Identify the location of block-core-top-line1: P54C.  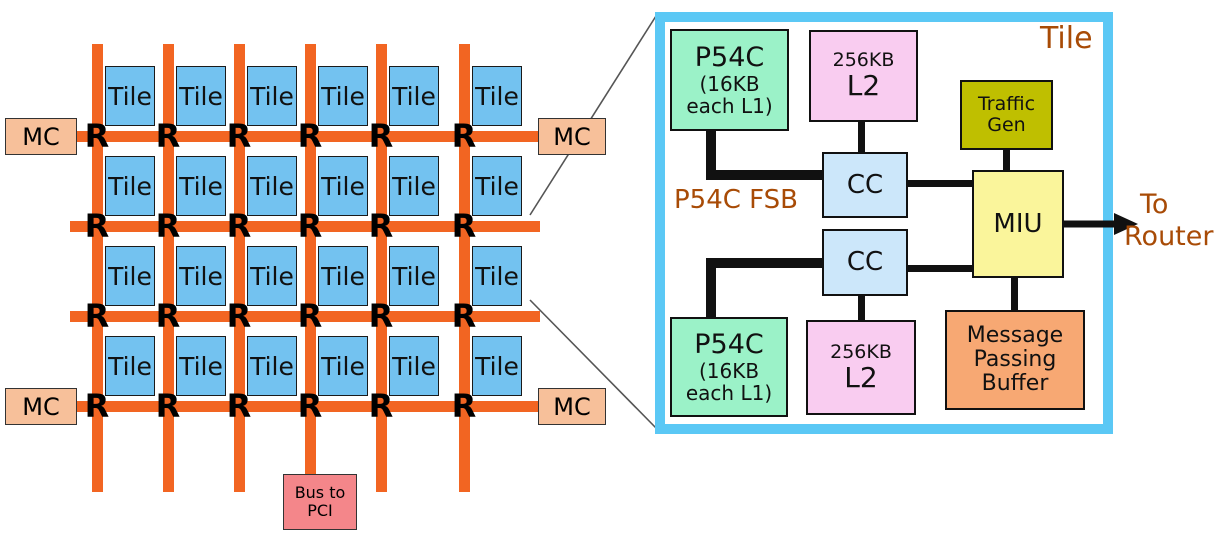
(729, 58).